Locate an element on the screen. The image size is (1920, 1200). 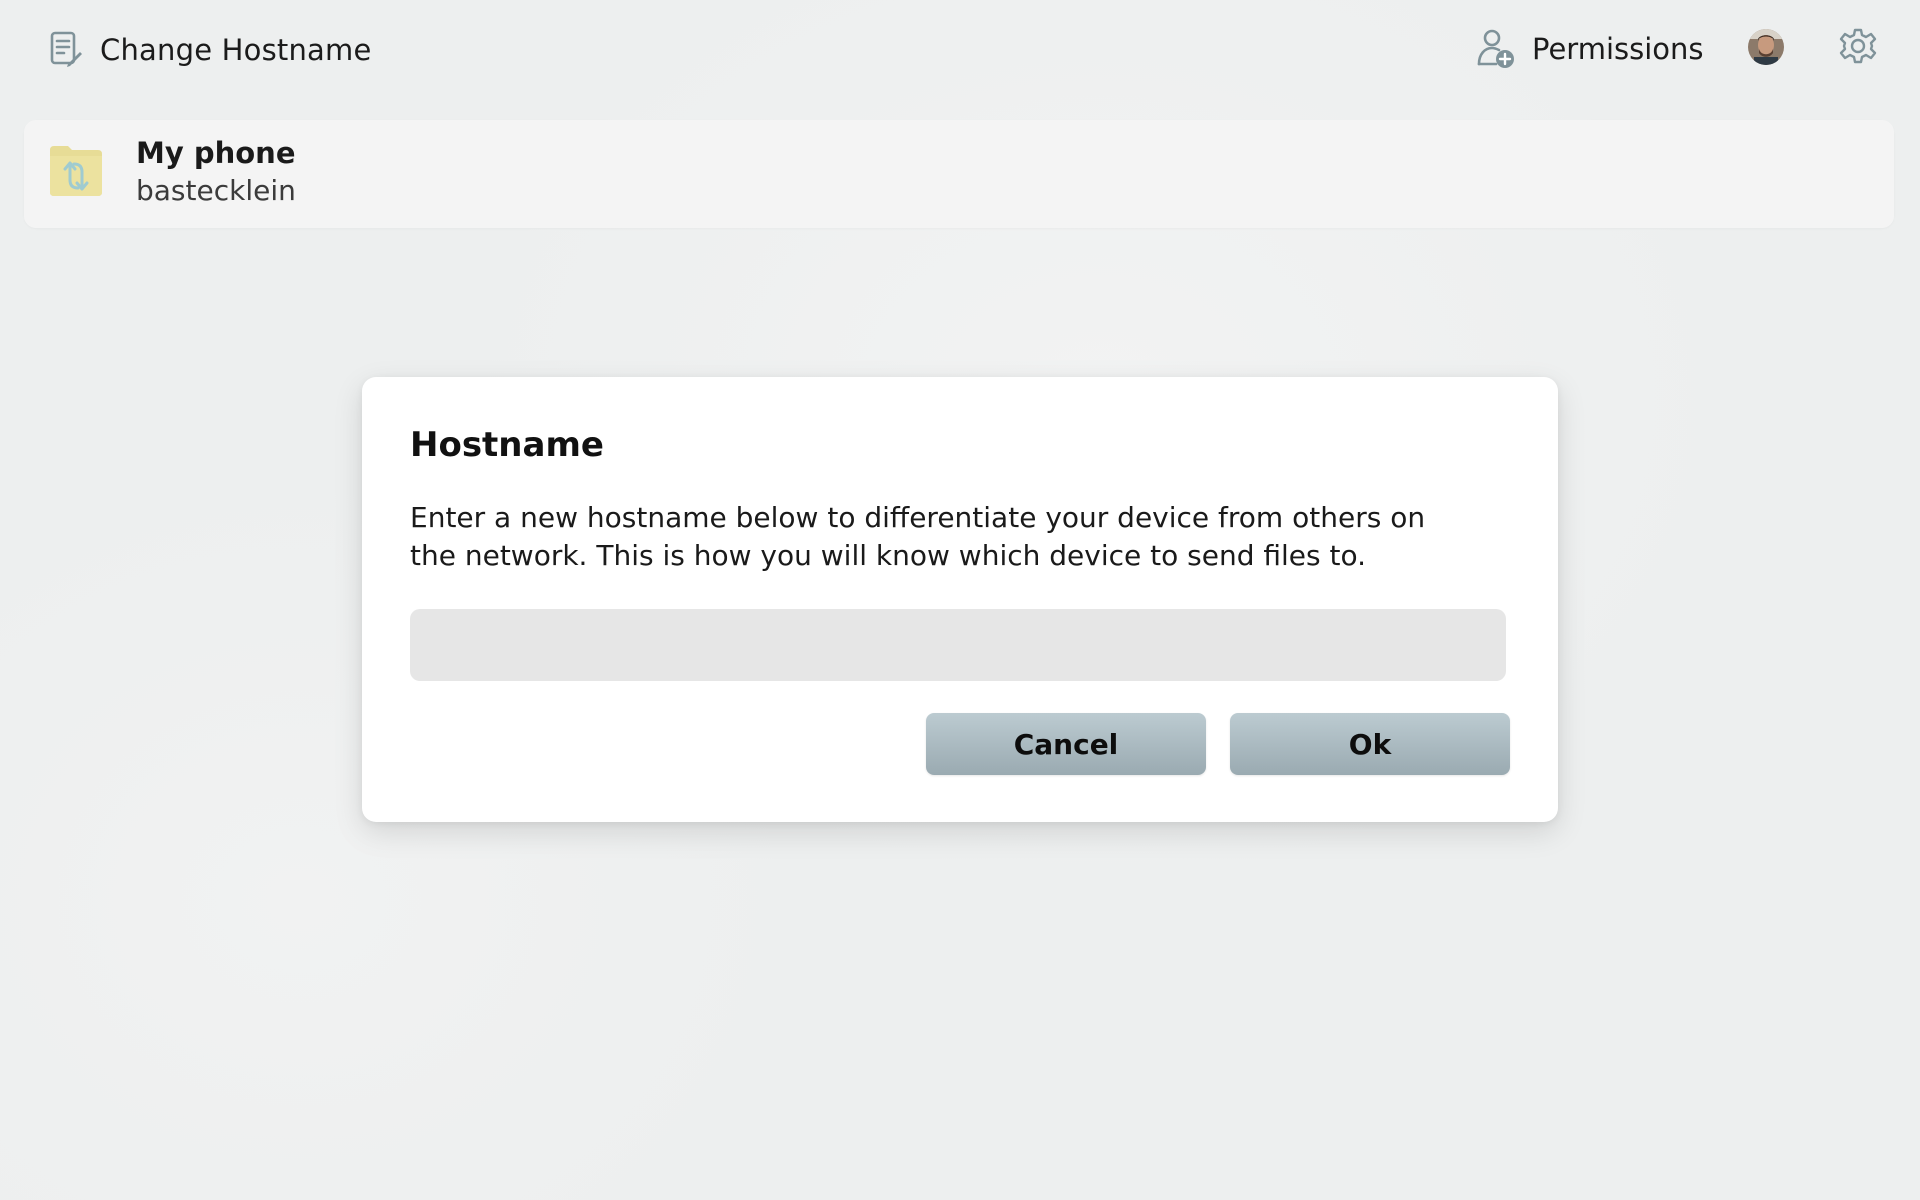
folder-sync-icon is located at coordinates (76, 170).